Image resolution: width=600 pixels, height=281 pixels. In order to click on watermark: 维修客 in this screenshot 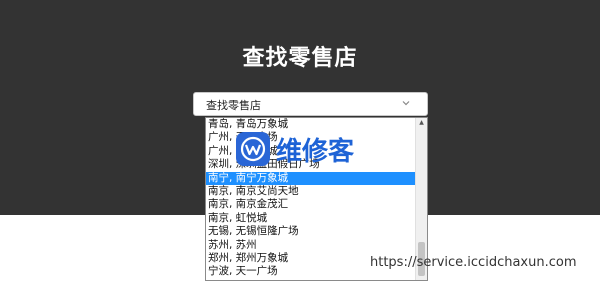, I will do `click(295, 149)`.